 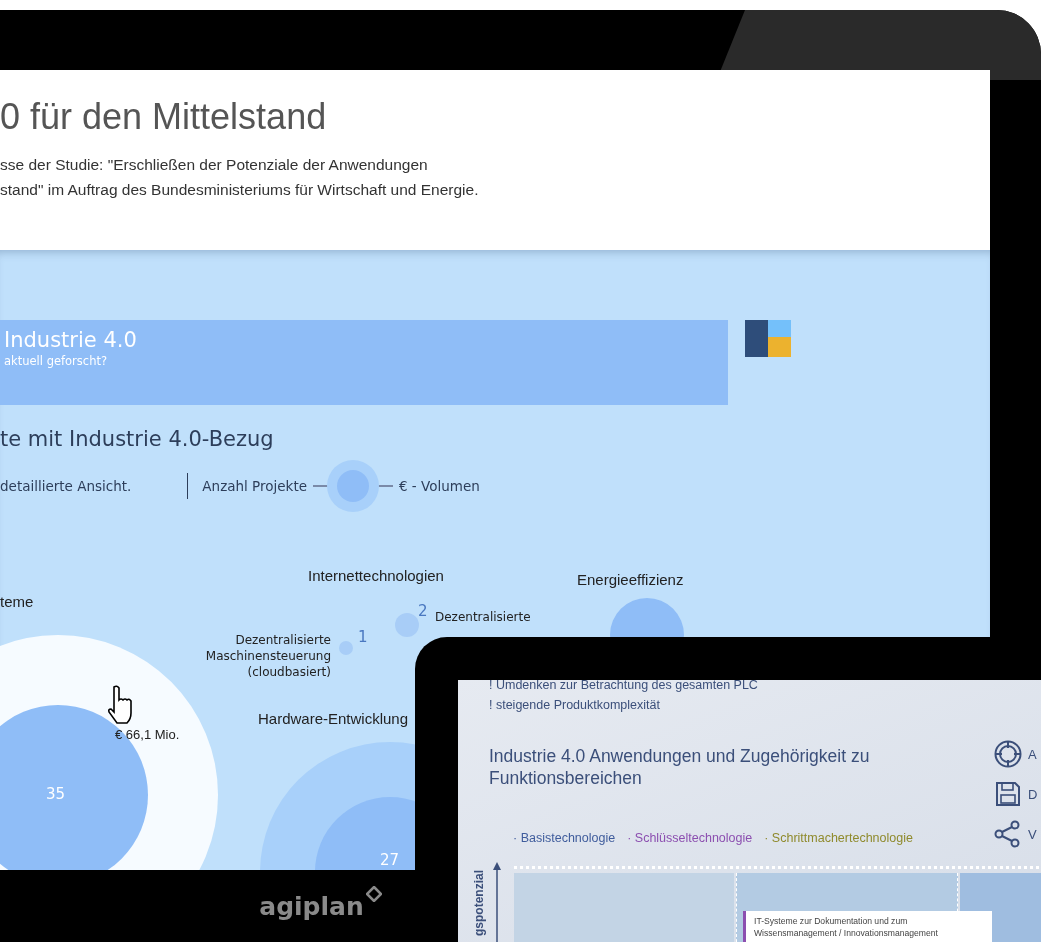 What do you see at coordinates (66, 486) in the screenshot?
I see `hint-text: detaillierte Ansicht.` at bounding box center [66, 486].